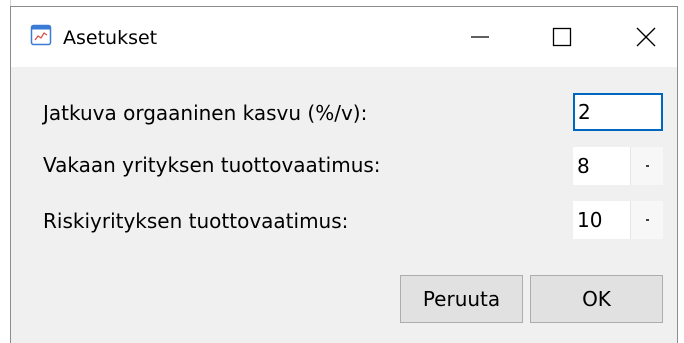 This screenshot has width=684, height=343. Describe the element at coordinates (618, 112) in the screenshot. I see `growth-rate-input` at that location.